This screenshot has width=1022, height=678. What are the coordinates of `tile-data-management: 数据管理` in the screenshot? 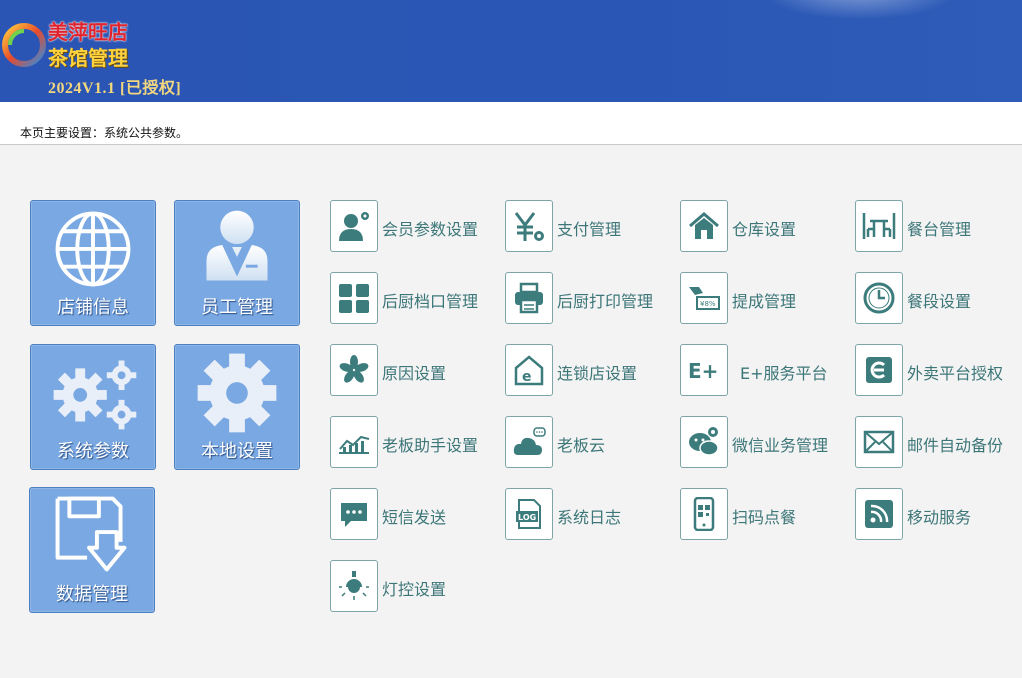 It's located at (92, 550).